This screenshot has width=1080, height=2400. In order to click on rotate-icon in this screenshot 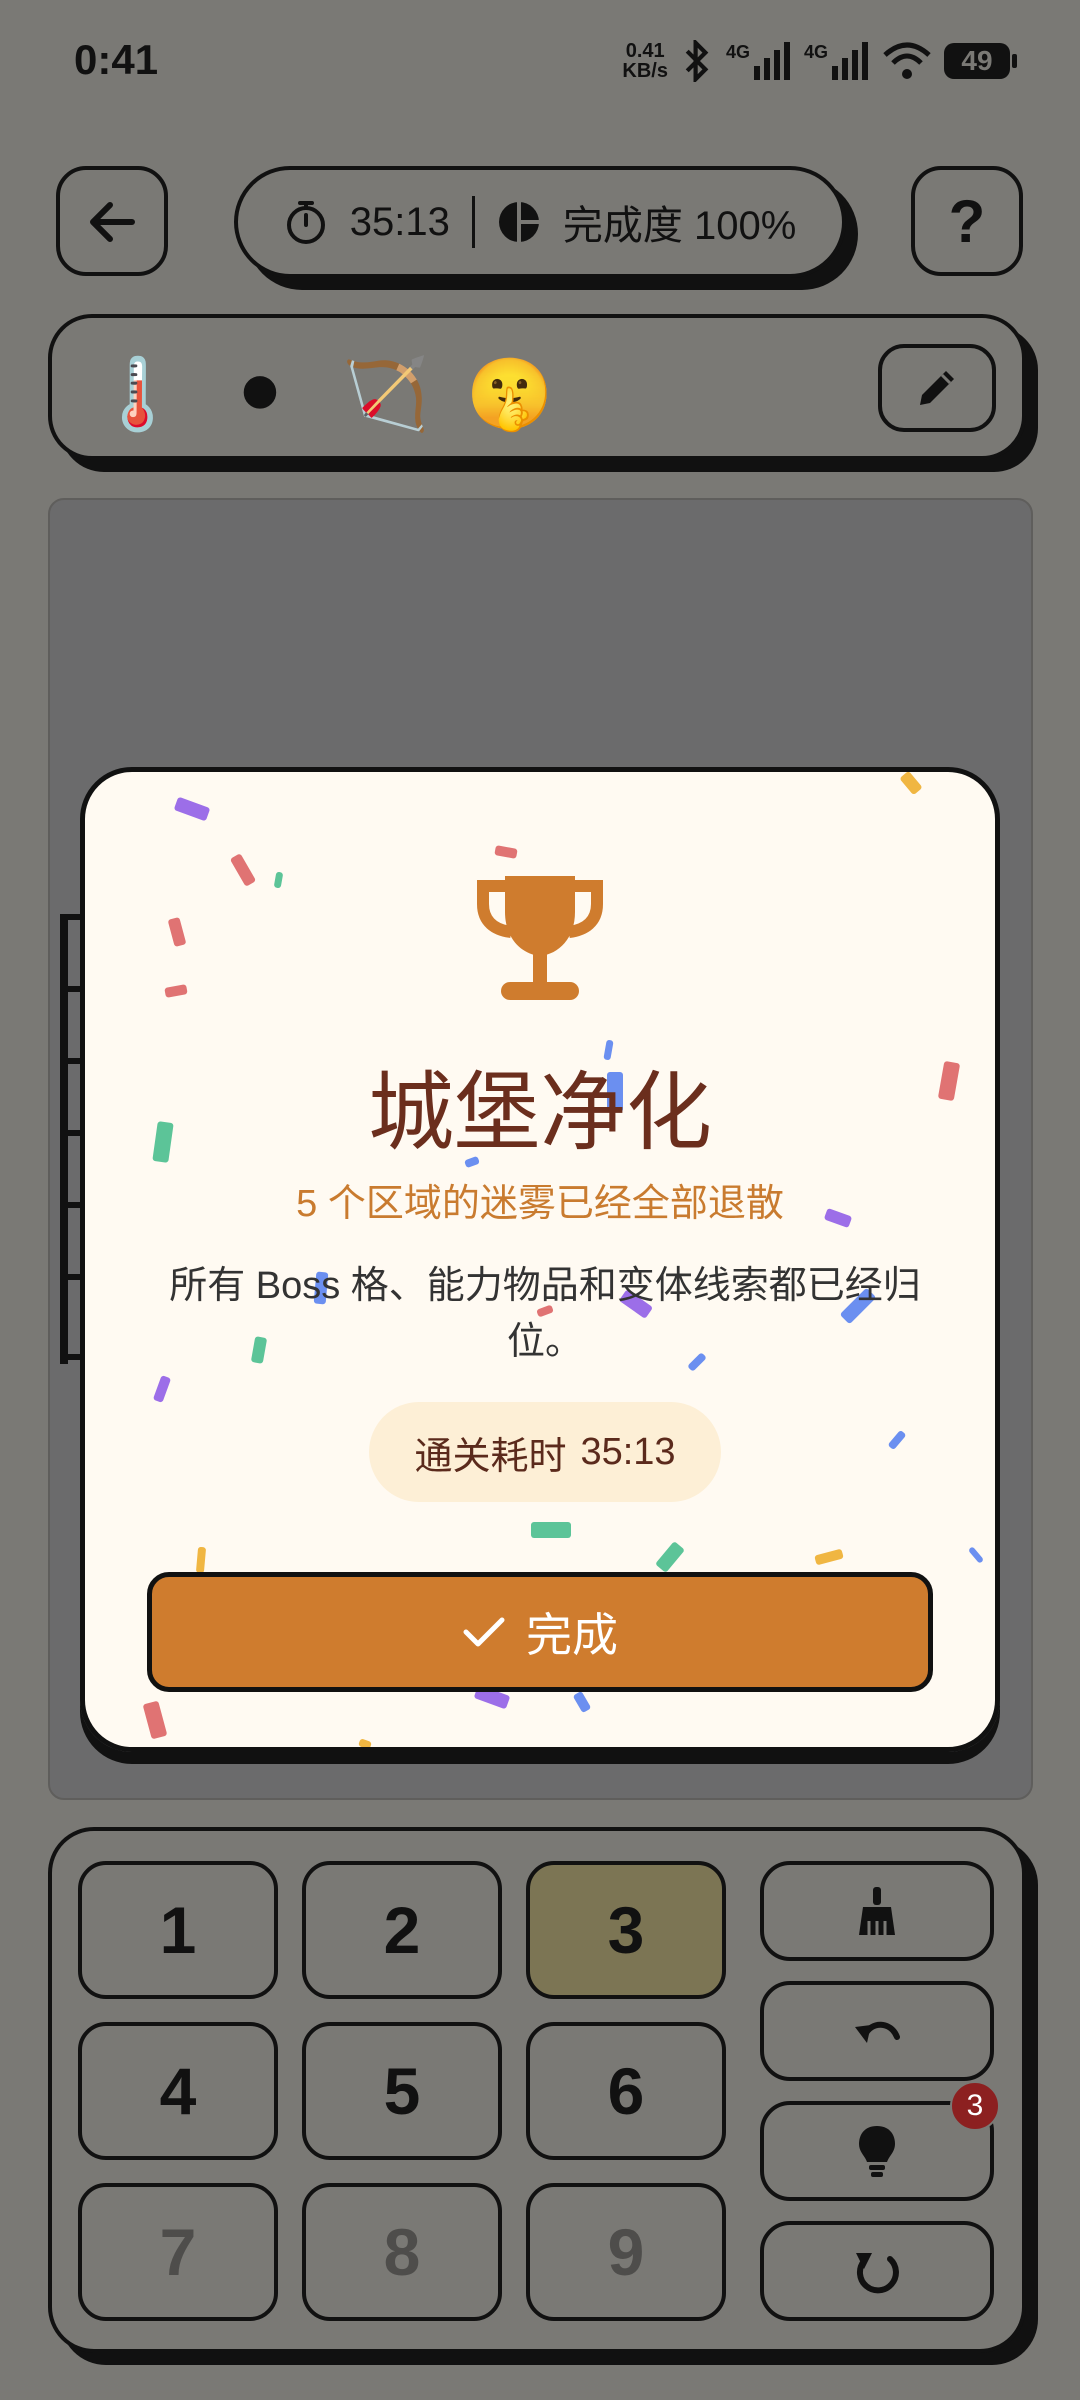, I will do `click(877, 2273)`.